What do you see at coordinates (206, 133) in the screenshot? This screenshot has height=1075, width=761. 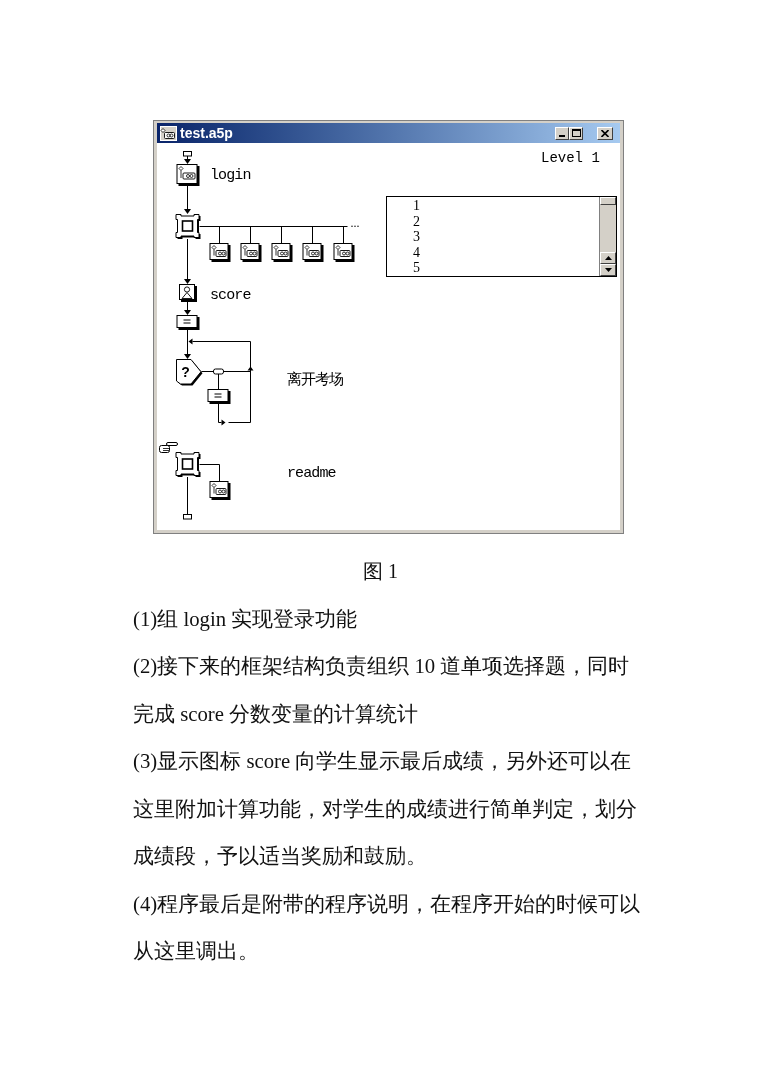 I see `window-title: test.a5p` at bounding box center [206, 133].